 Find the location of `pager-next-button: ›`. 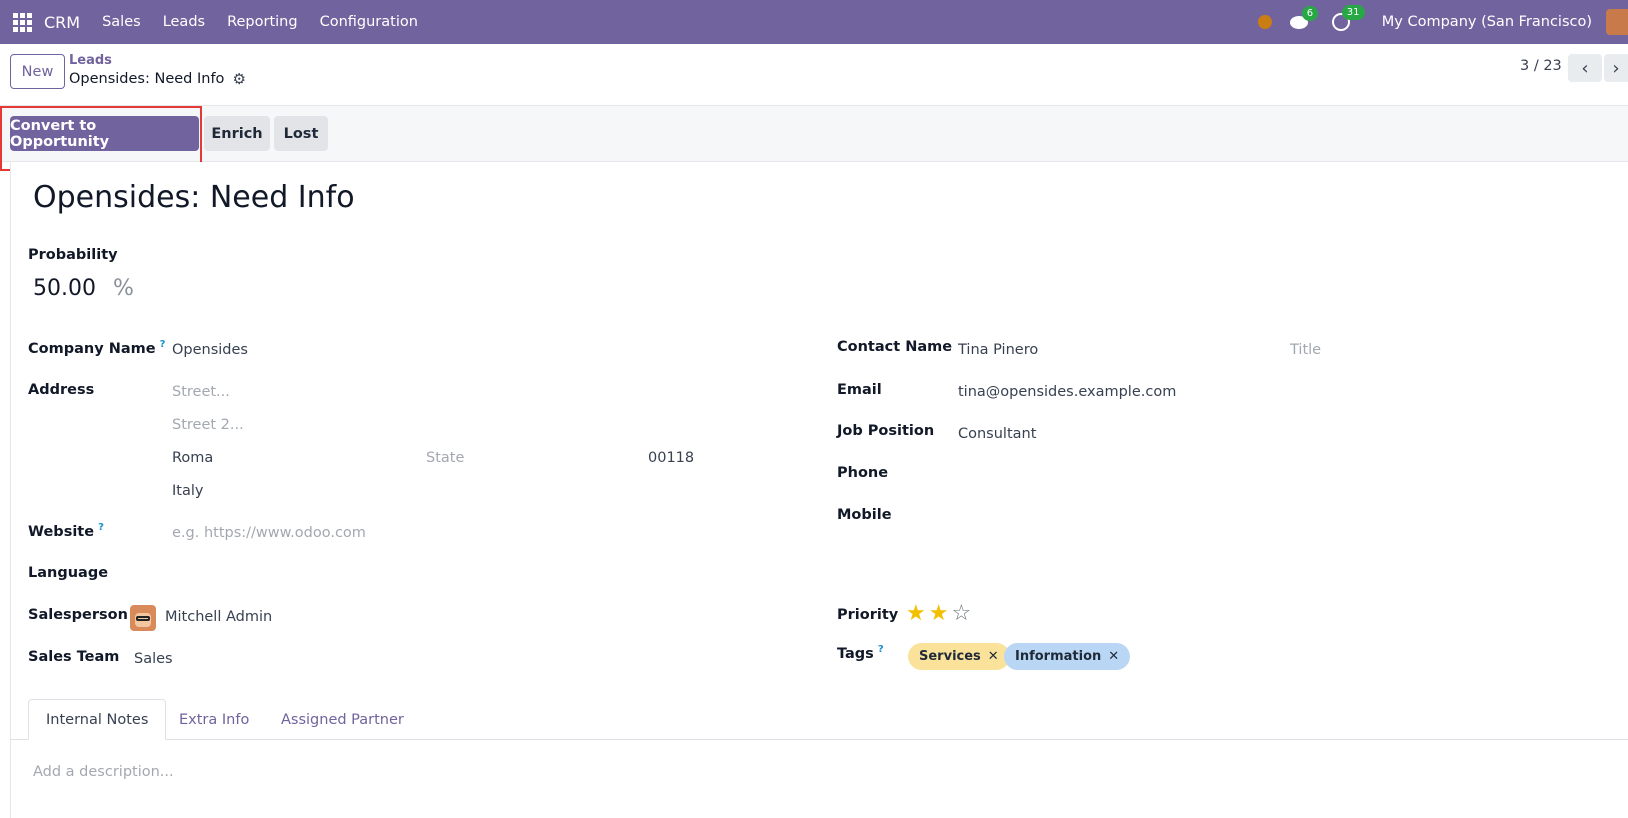

pager-next-button: › is located at coordinates (1616, 68).